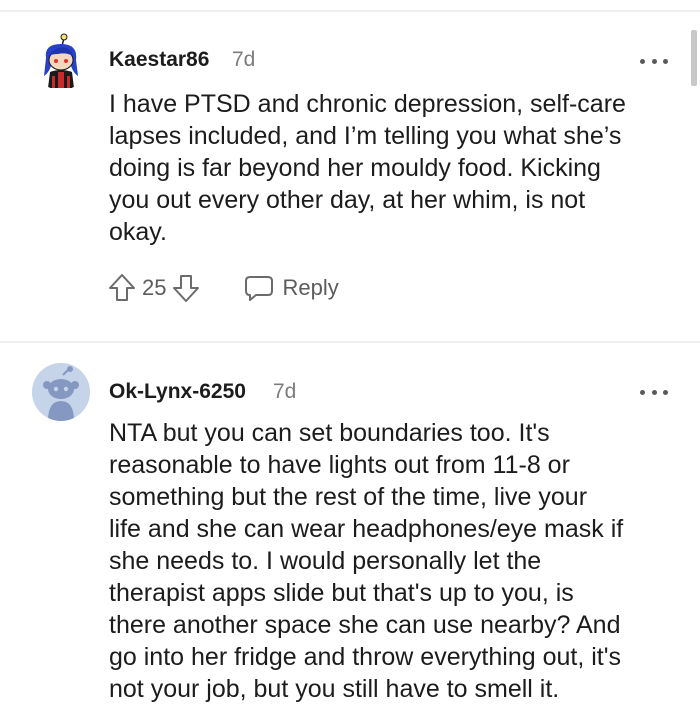 The image size is (700, 722). I want to click on downvote-icon, so click(186, 288).